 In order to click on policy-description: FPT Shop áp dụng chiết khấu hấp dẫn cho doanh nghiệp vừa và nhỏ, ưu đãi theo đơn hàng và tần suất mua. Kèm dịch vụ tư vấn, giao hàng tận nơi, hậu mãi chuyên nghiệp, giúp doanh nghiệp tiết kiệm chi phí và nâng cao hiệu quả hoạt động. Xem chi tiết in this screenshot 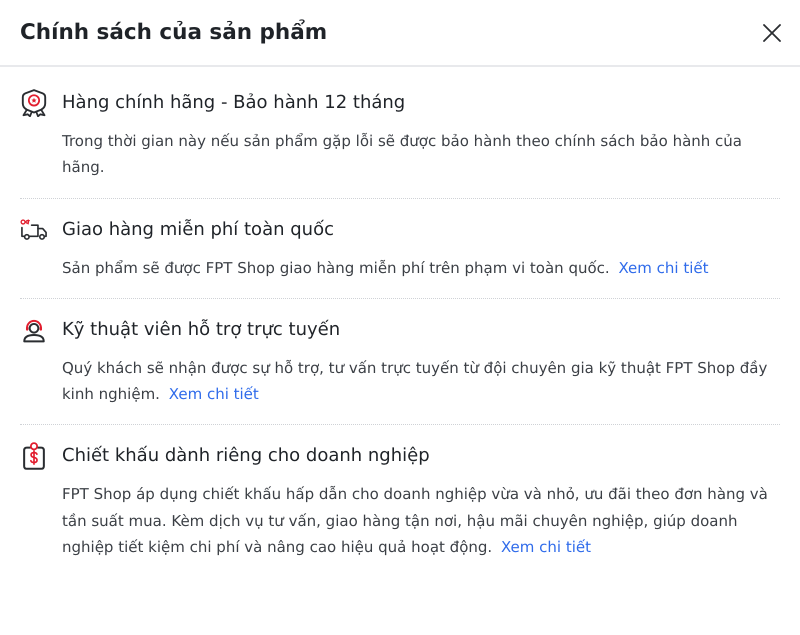, I will do `click(415, 521)`.